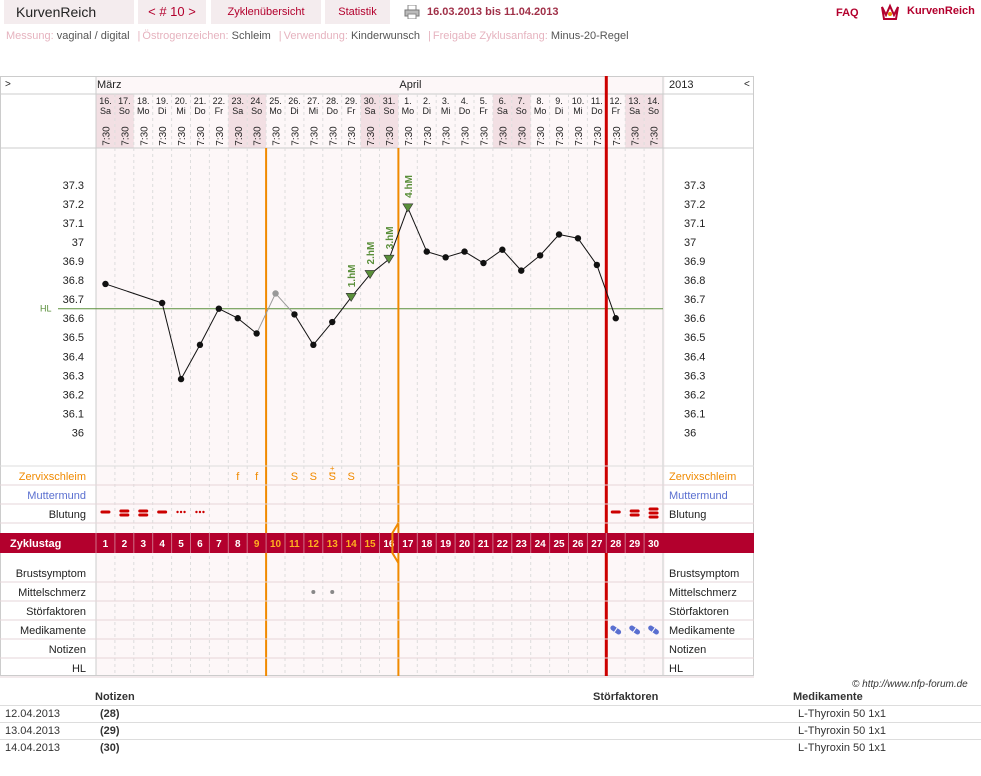 This screenshot has width=981, height=776. I want to click on cycle-day-number: 1, so click(106, 544).